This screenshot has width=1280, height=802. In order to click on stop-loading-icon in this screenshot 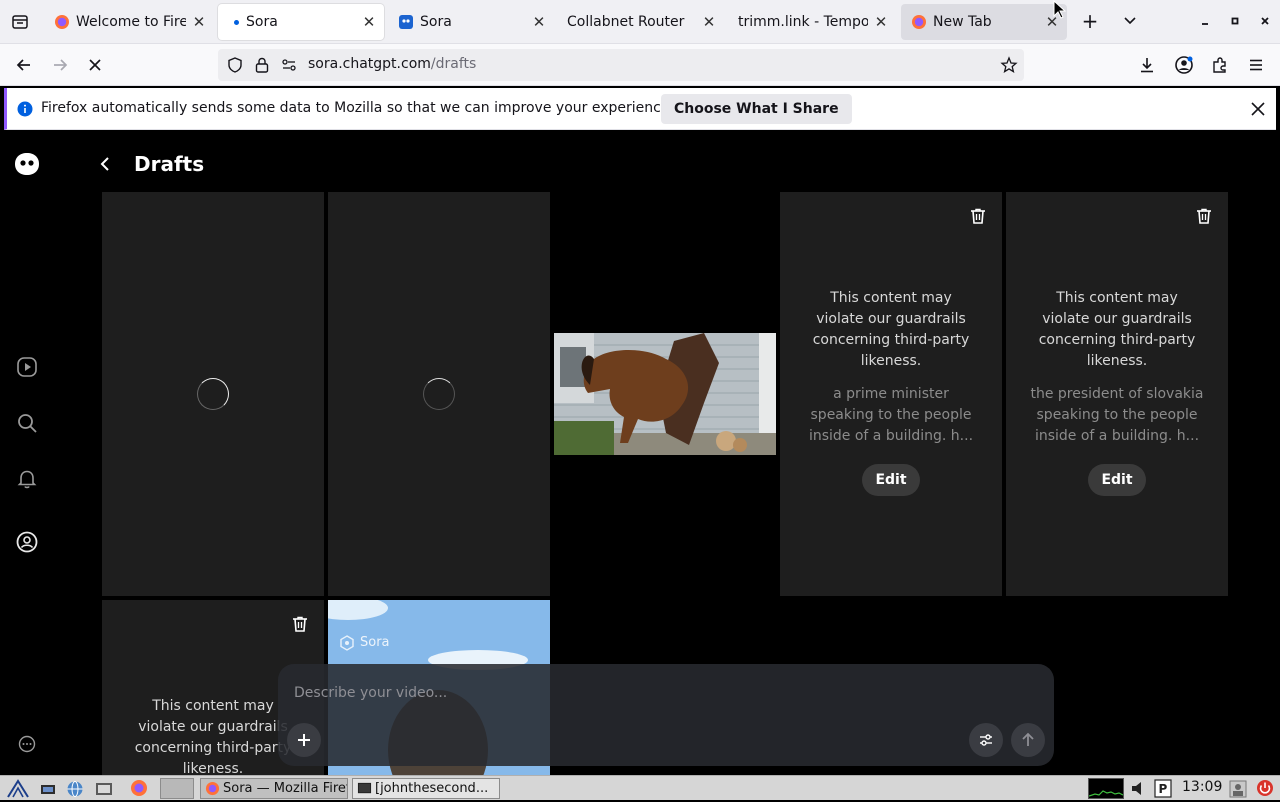, I will do `click(95, 65)`.